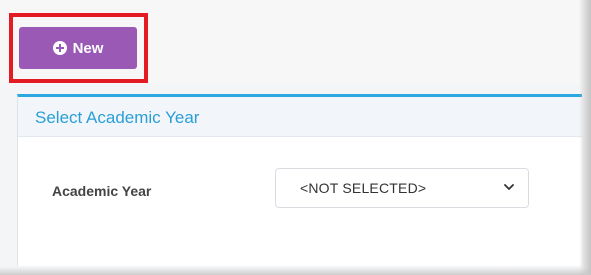 This screenshot has width=591, height=275. I want to click on right-edge-shadow, so click(585, 137).